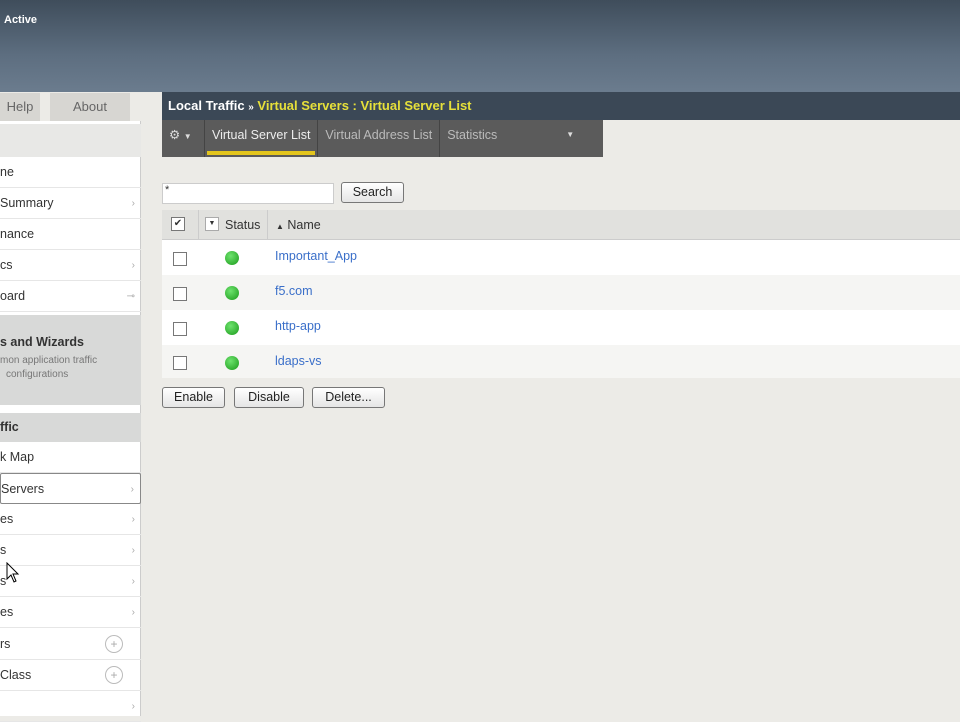 The image size is (960, 722). Describe the element at coordinates (70, 644) in the screenshot. I see `sidebar-item: rs +` at that location.